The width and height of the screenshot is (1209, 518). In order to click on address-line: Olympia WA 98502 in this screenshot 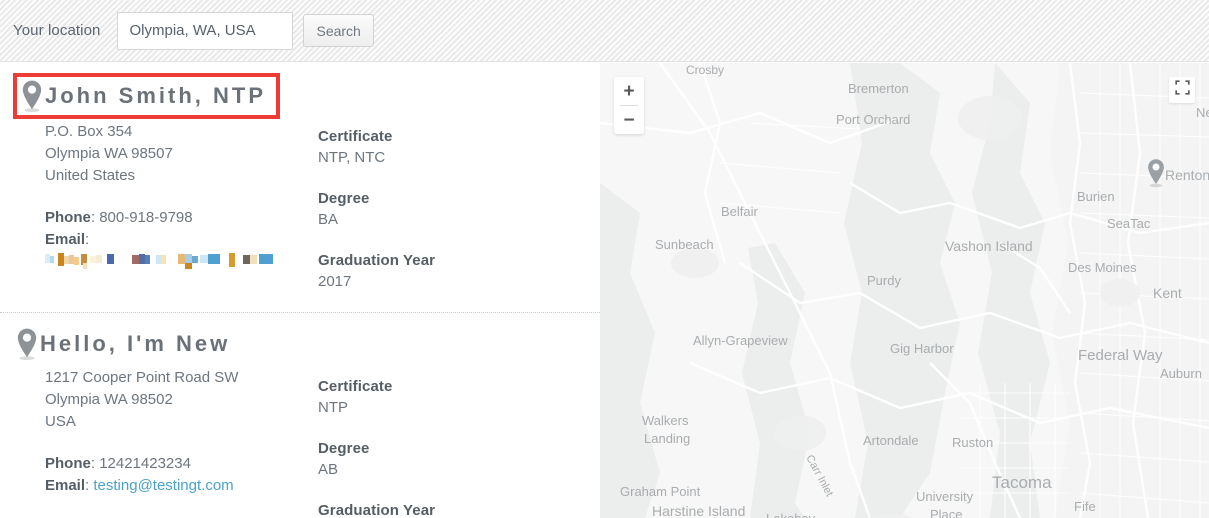, I will do `click(109, 399)`.